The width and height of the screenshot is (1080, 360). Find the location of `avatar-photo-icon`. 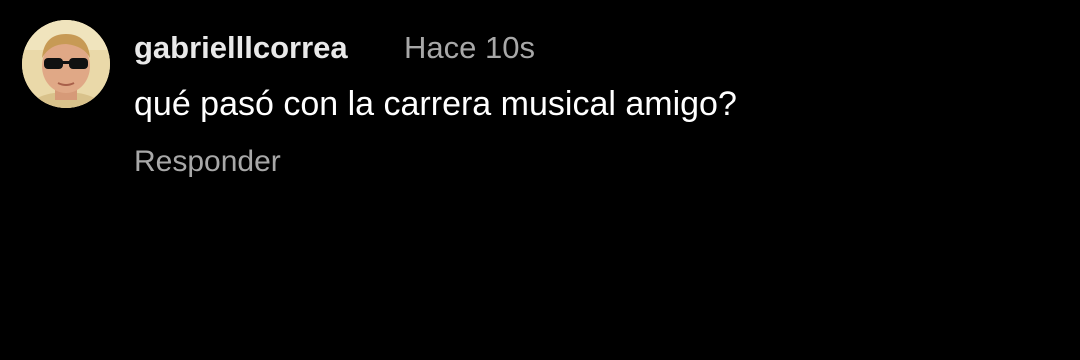

avatar-photo-icon is located at coordinates (66, 64).